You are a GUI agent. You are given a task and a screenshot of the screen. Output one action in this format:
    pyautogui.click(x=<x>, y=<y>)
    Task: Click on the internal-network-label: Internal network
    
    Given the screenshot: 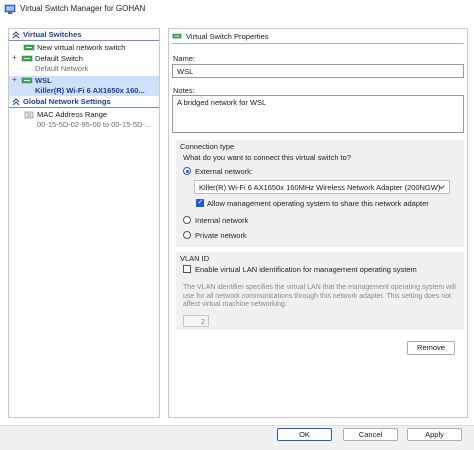 What is the action you would take?
    pyautogui.click(x=222, y=220)
    